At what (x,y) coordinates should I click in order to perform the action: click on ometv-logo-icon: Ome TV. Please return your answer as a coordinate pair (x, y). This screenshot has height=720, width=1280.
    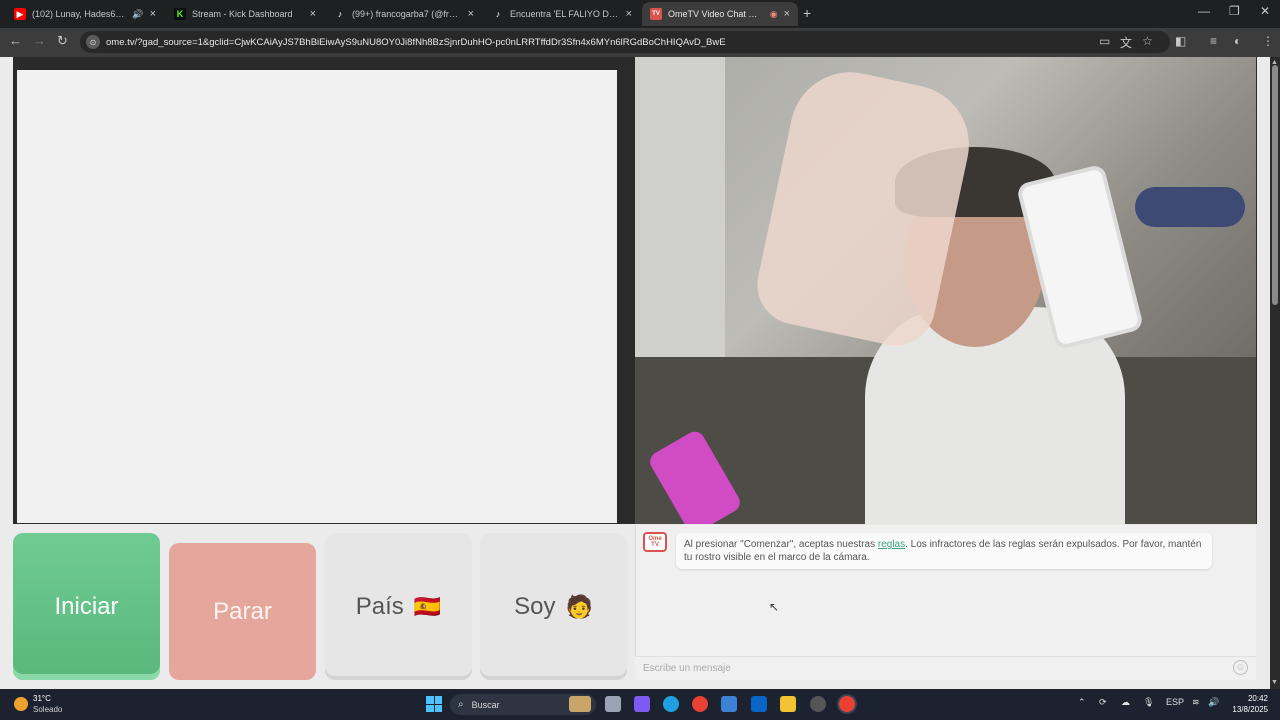
    Looking at the image, I should click on (655, 542).